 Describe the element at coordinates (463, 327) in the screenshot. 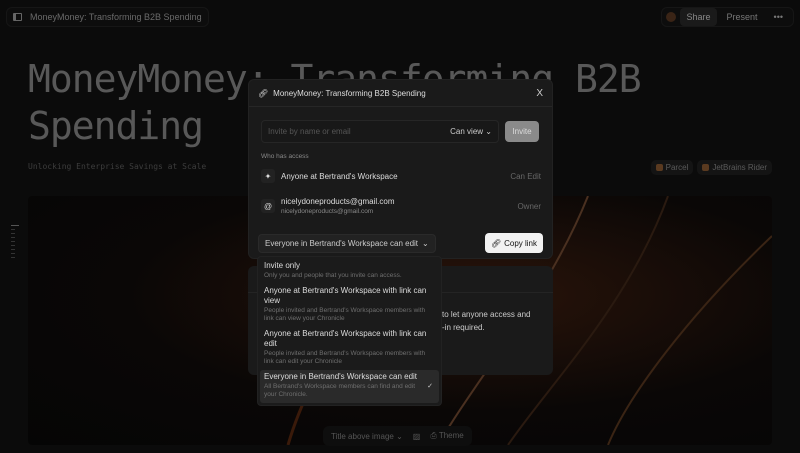

I see `panel-text: -in required.` at that location.